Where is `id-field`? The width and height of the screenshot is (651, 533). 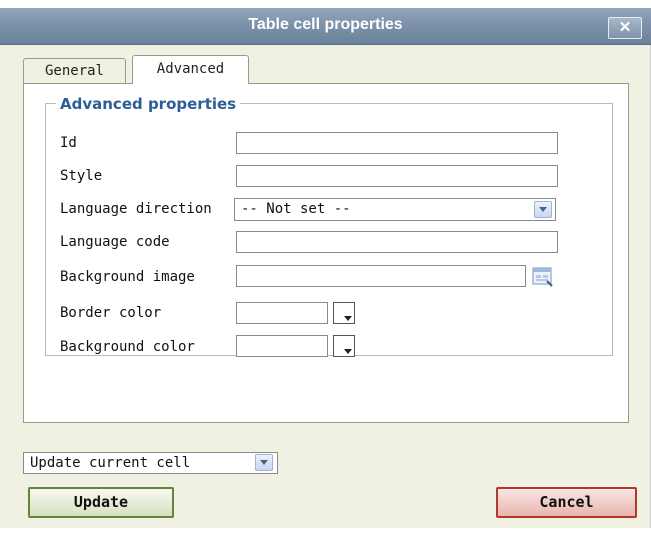 id-field is located at coordinates (397, 143).